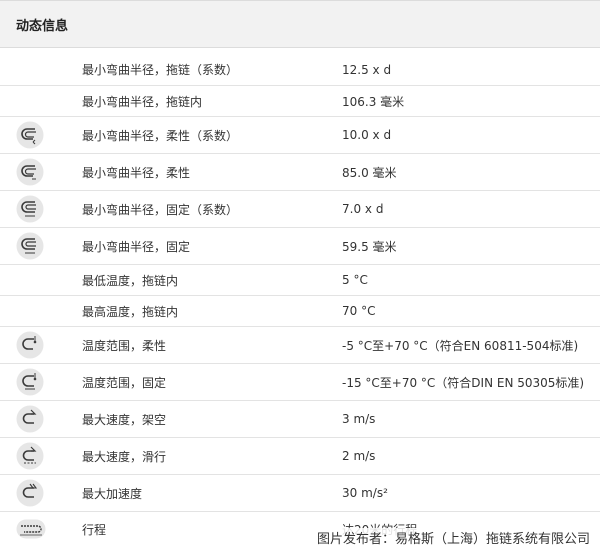  I want to click on travel-distance-icon, so click(31, 529).